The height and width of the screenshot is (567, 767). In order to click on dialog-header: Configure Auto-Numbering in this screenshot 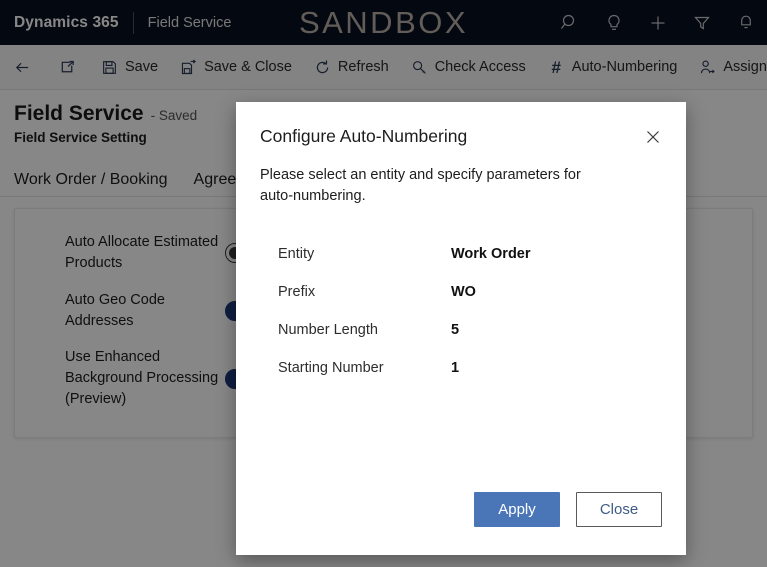, I will do `click(461, 124)`.